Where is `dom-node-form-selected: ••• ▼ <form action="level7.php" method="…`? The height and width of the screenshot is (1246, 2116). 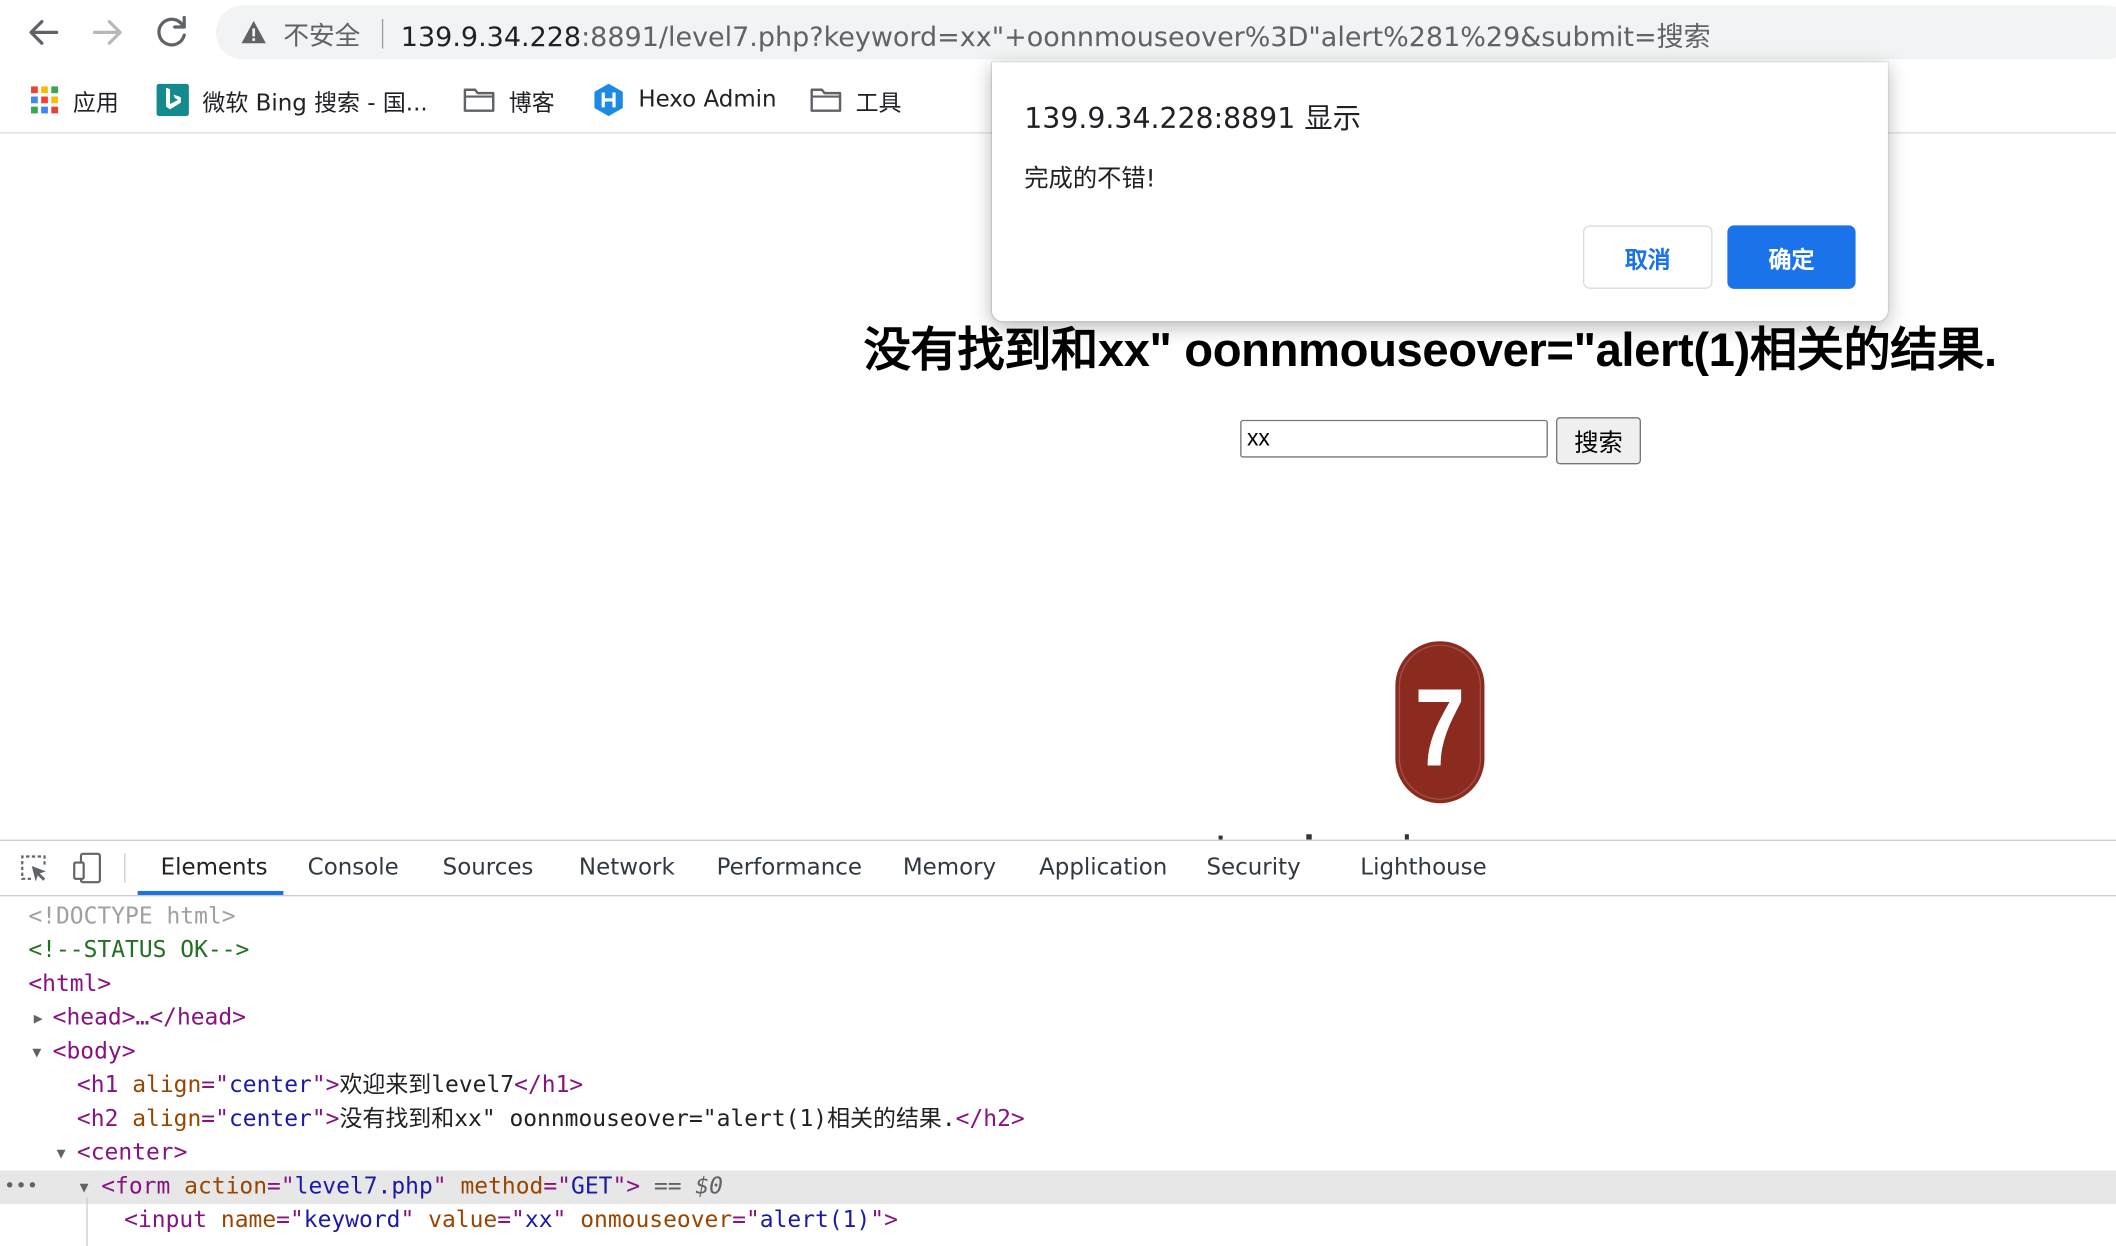
dom-node-form-selected: ••• ▼ <form action="level7.php" method="… is located at coordinates (1058, 1187).